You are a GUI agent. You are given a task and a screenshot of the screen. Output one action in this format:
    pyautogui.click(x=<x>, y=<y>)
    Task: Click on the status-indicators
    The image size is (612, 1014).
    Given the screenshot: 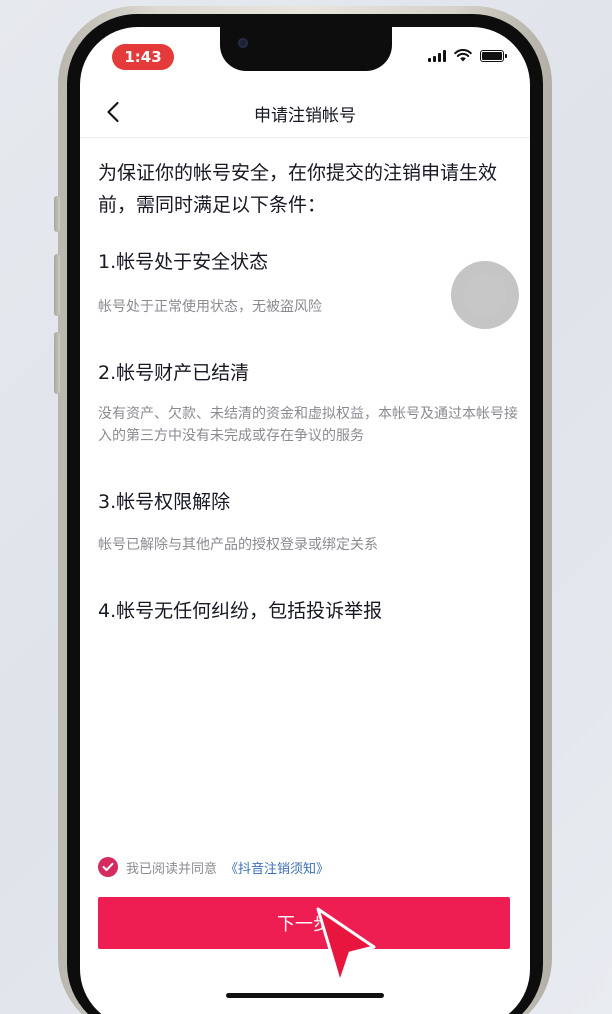 What is the action you would take?
    pyautogui.click(x=467, y=55)
    